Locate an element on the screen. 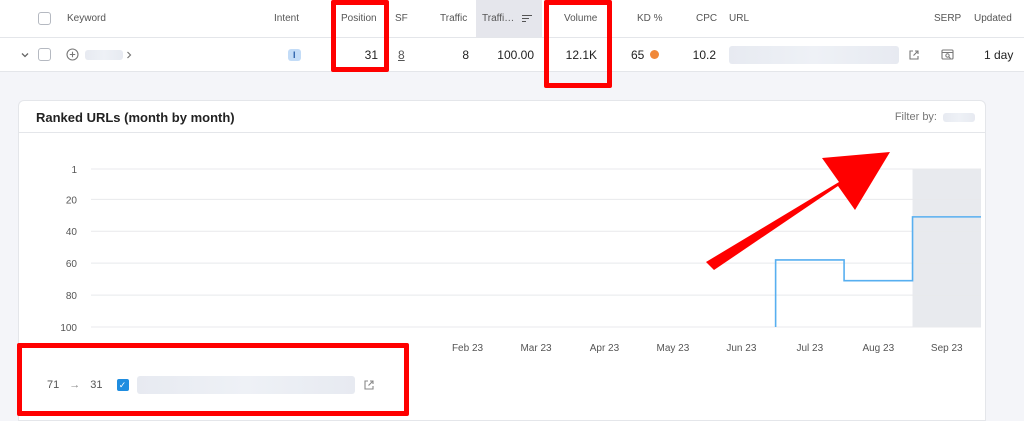 The image size is (1024, 421). annotation-arrow-layer is located at coordinates (798, 211).